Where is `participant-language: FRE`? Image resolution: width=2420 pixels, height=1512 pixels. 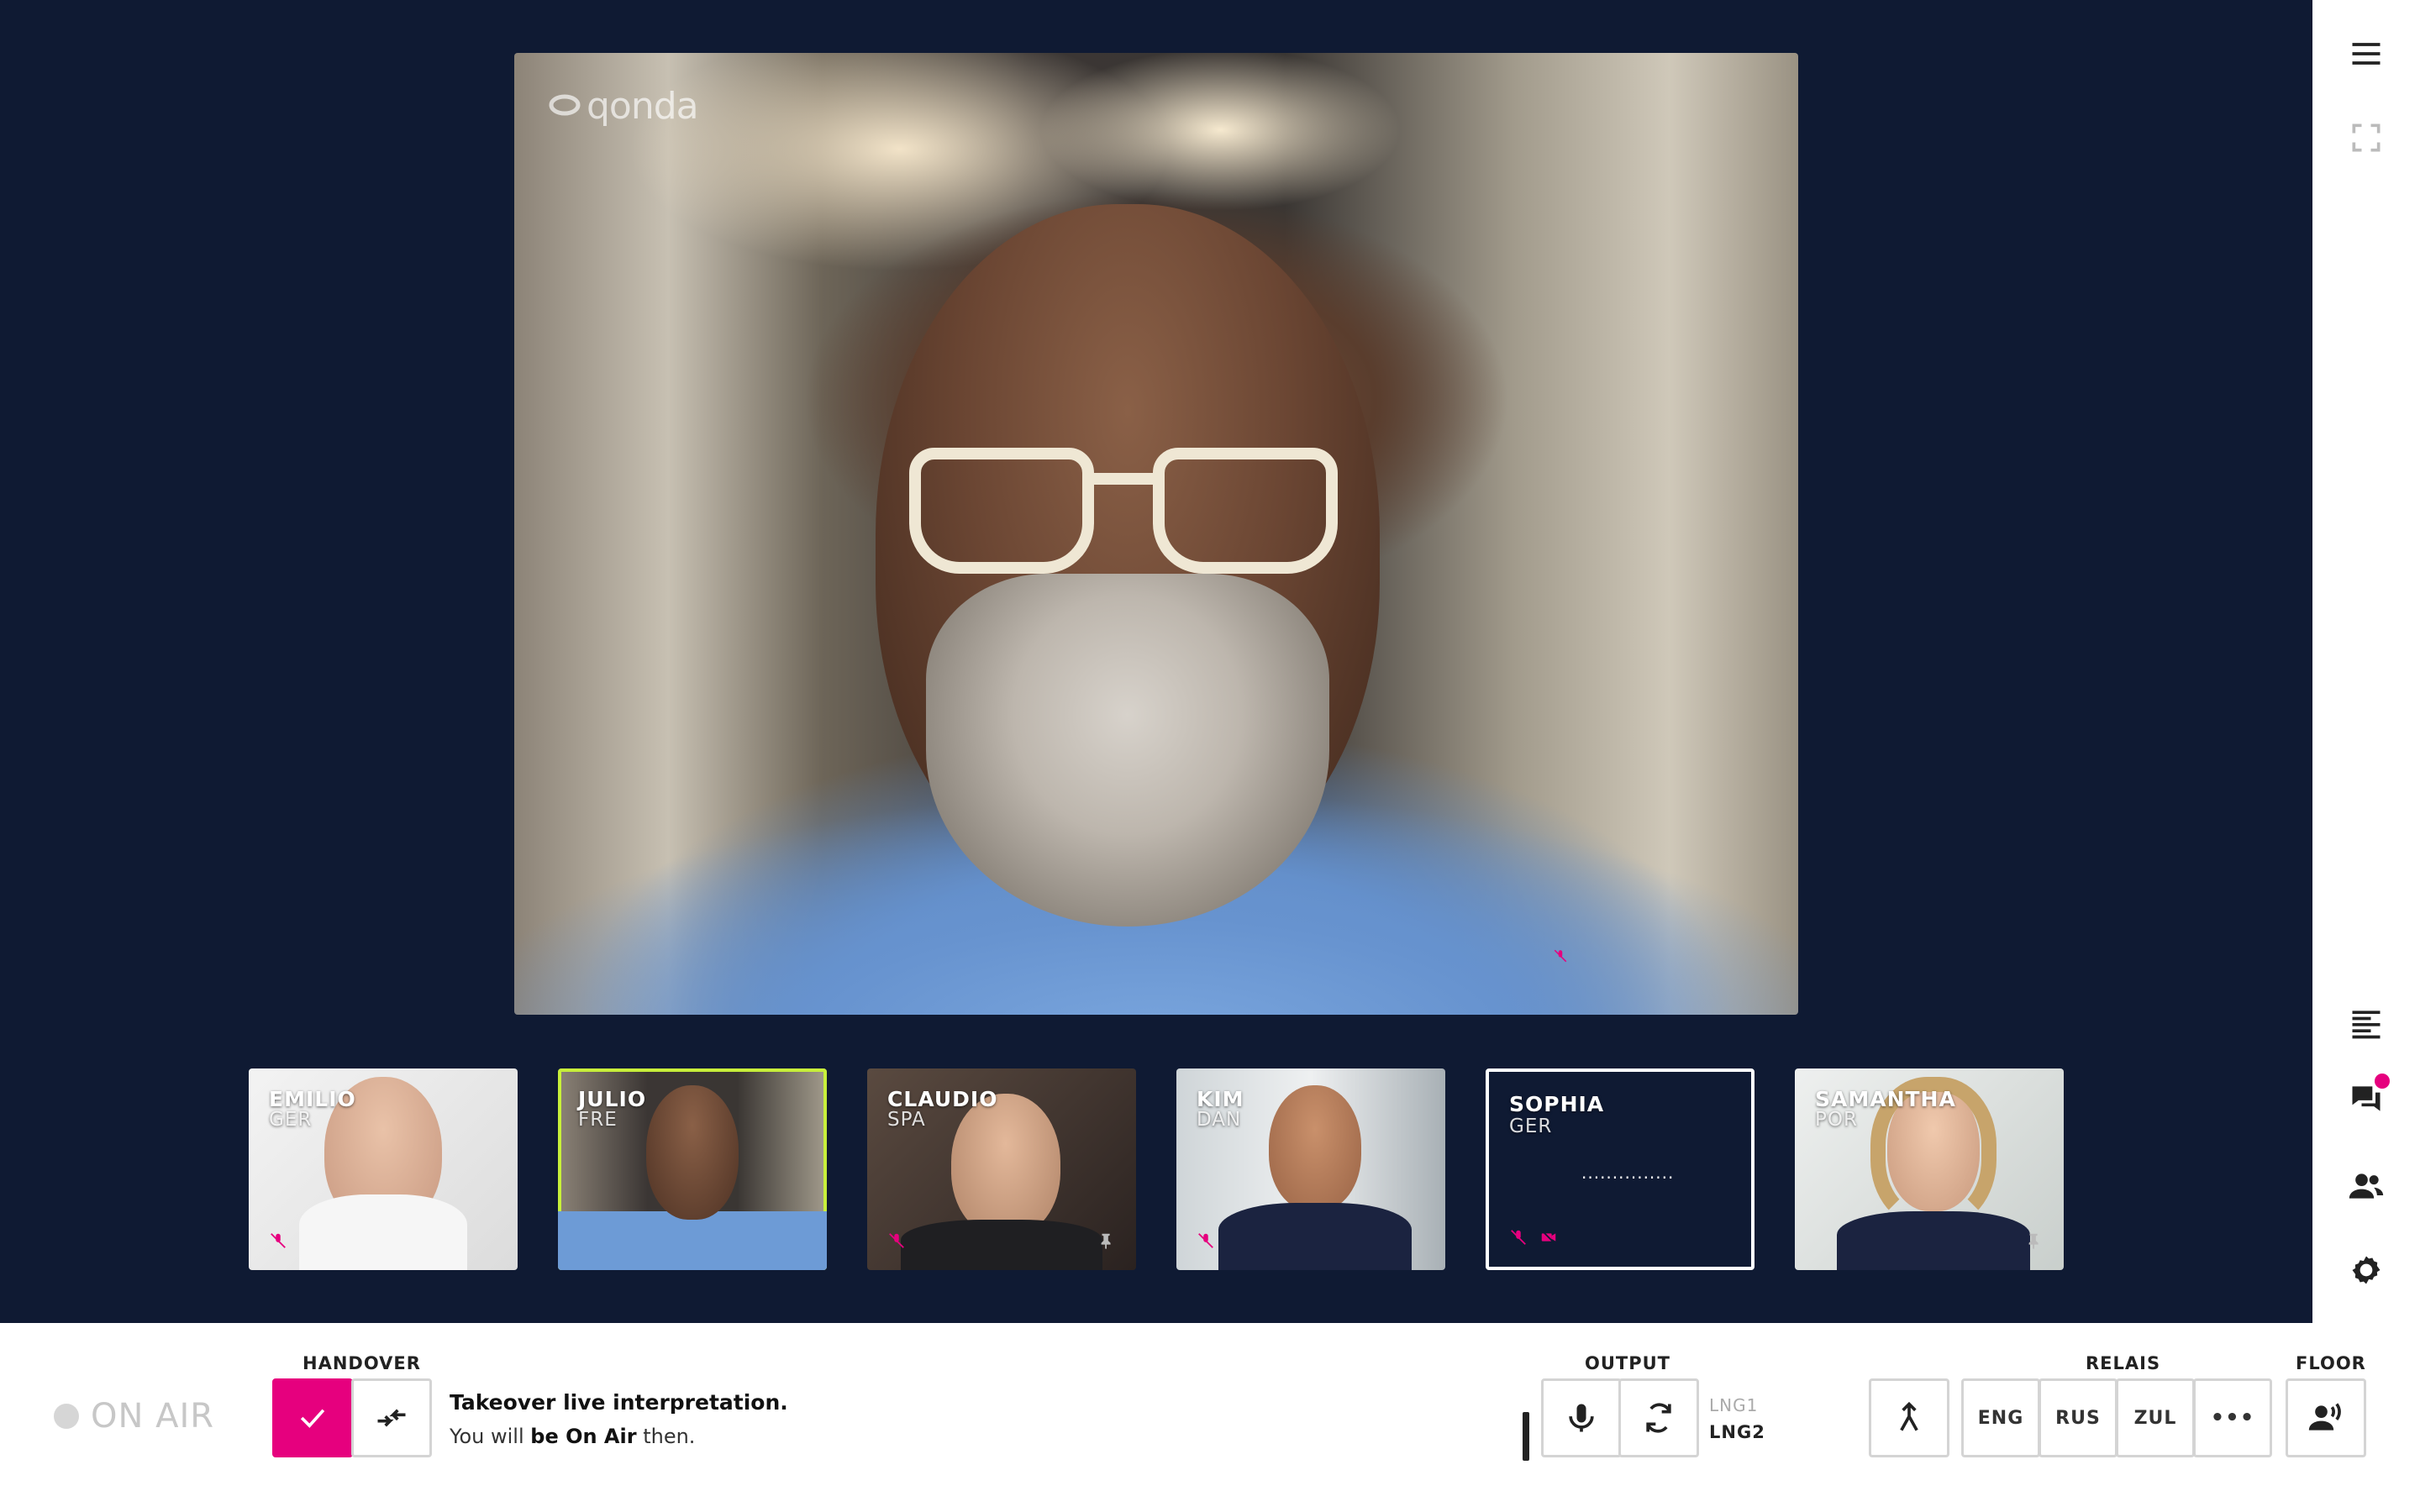
participant-language: FRE is located at coordinates (598, 1120).